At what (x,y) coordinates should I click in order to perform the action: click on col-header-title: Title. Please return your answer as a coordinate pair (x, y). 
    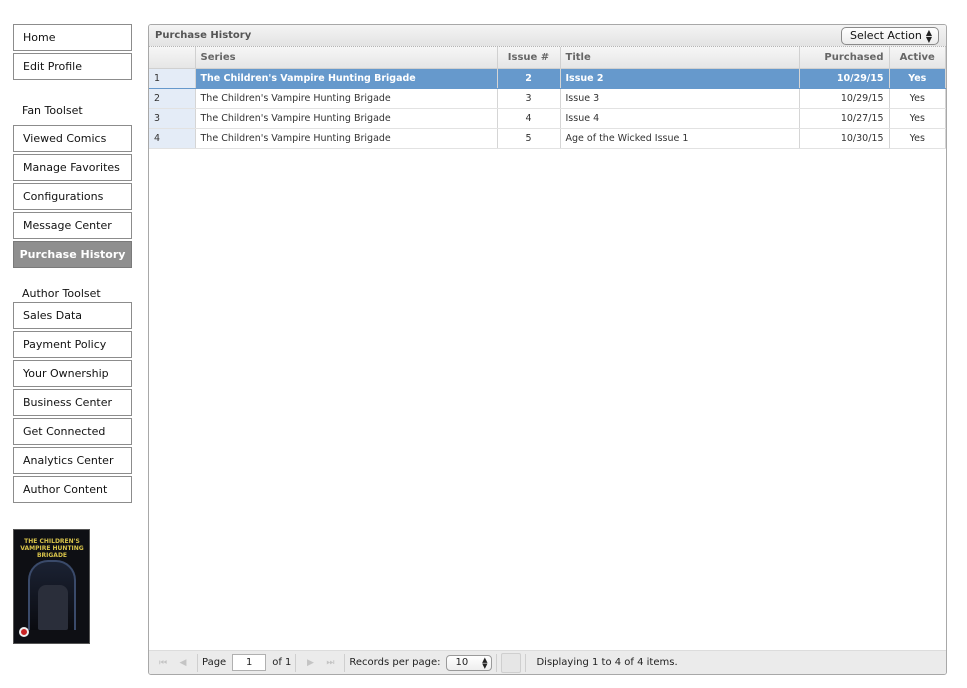
    Looking at the image, I should click on (680, 58).